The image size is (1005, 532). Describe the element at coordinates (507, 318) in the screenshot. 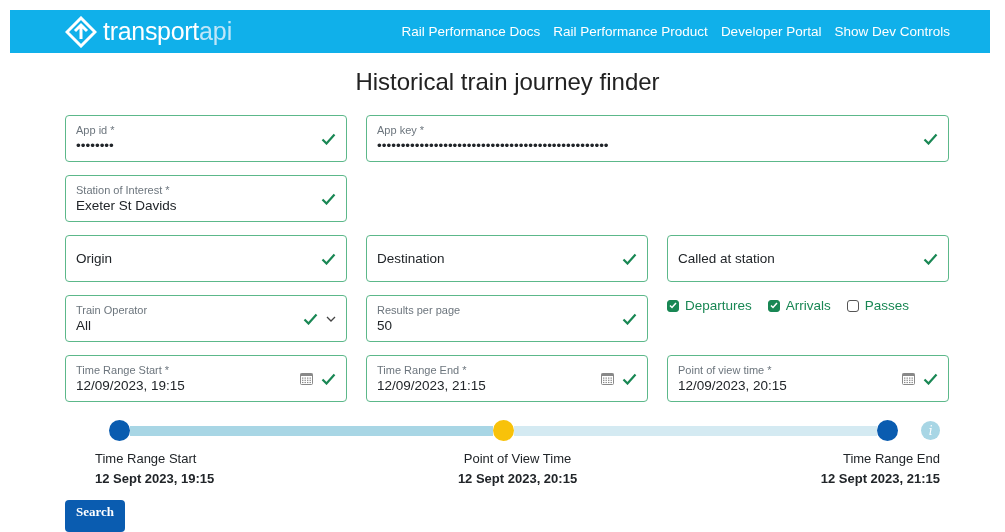

I see `input-field: Results per page 50` at that location.